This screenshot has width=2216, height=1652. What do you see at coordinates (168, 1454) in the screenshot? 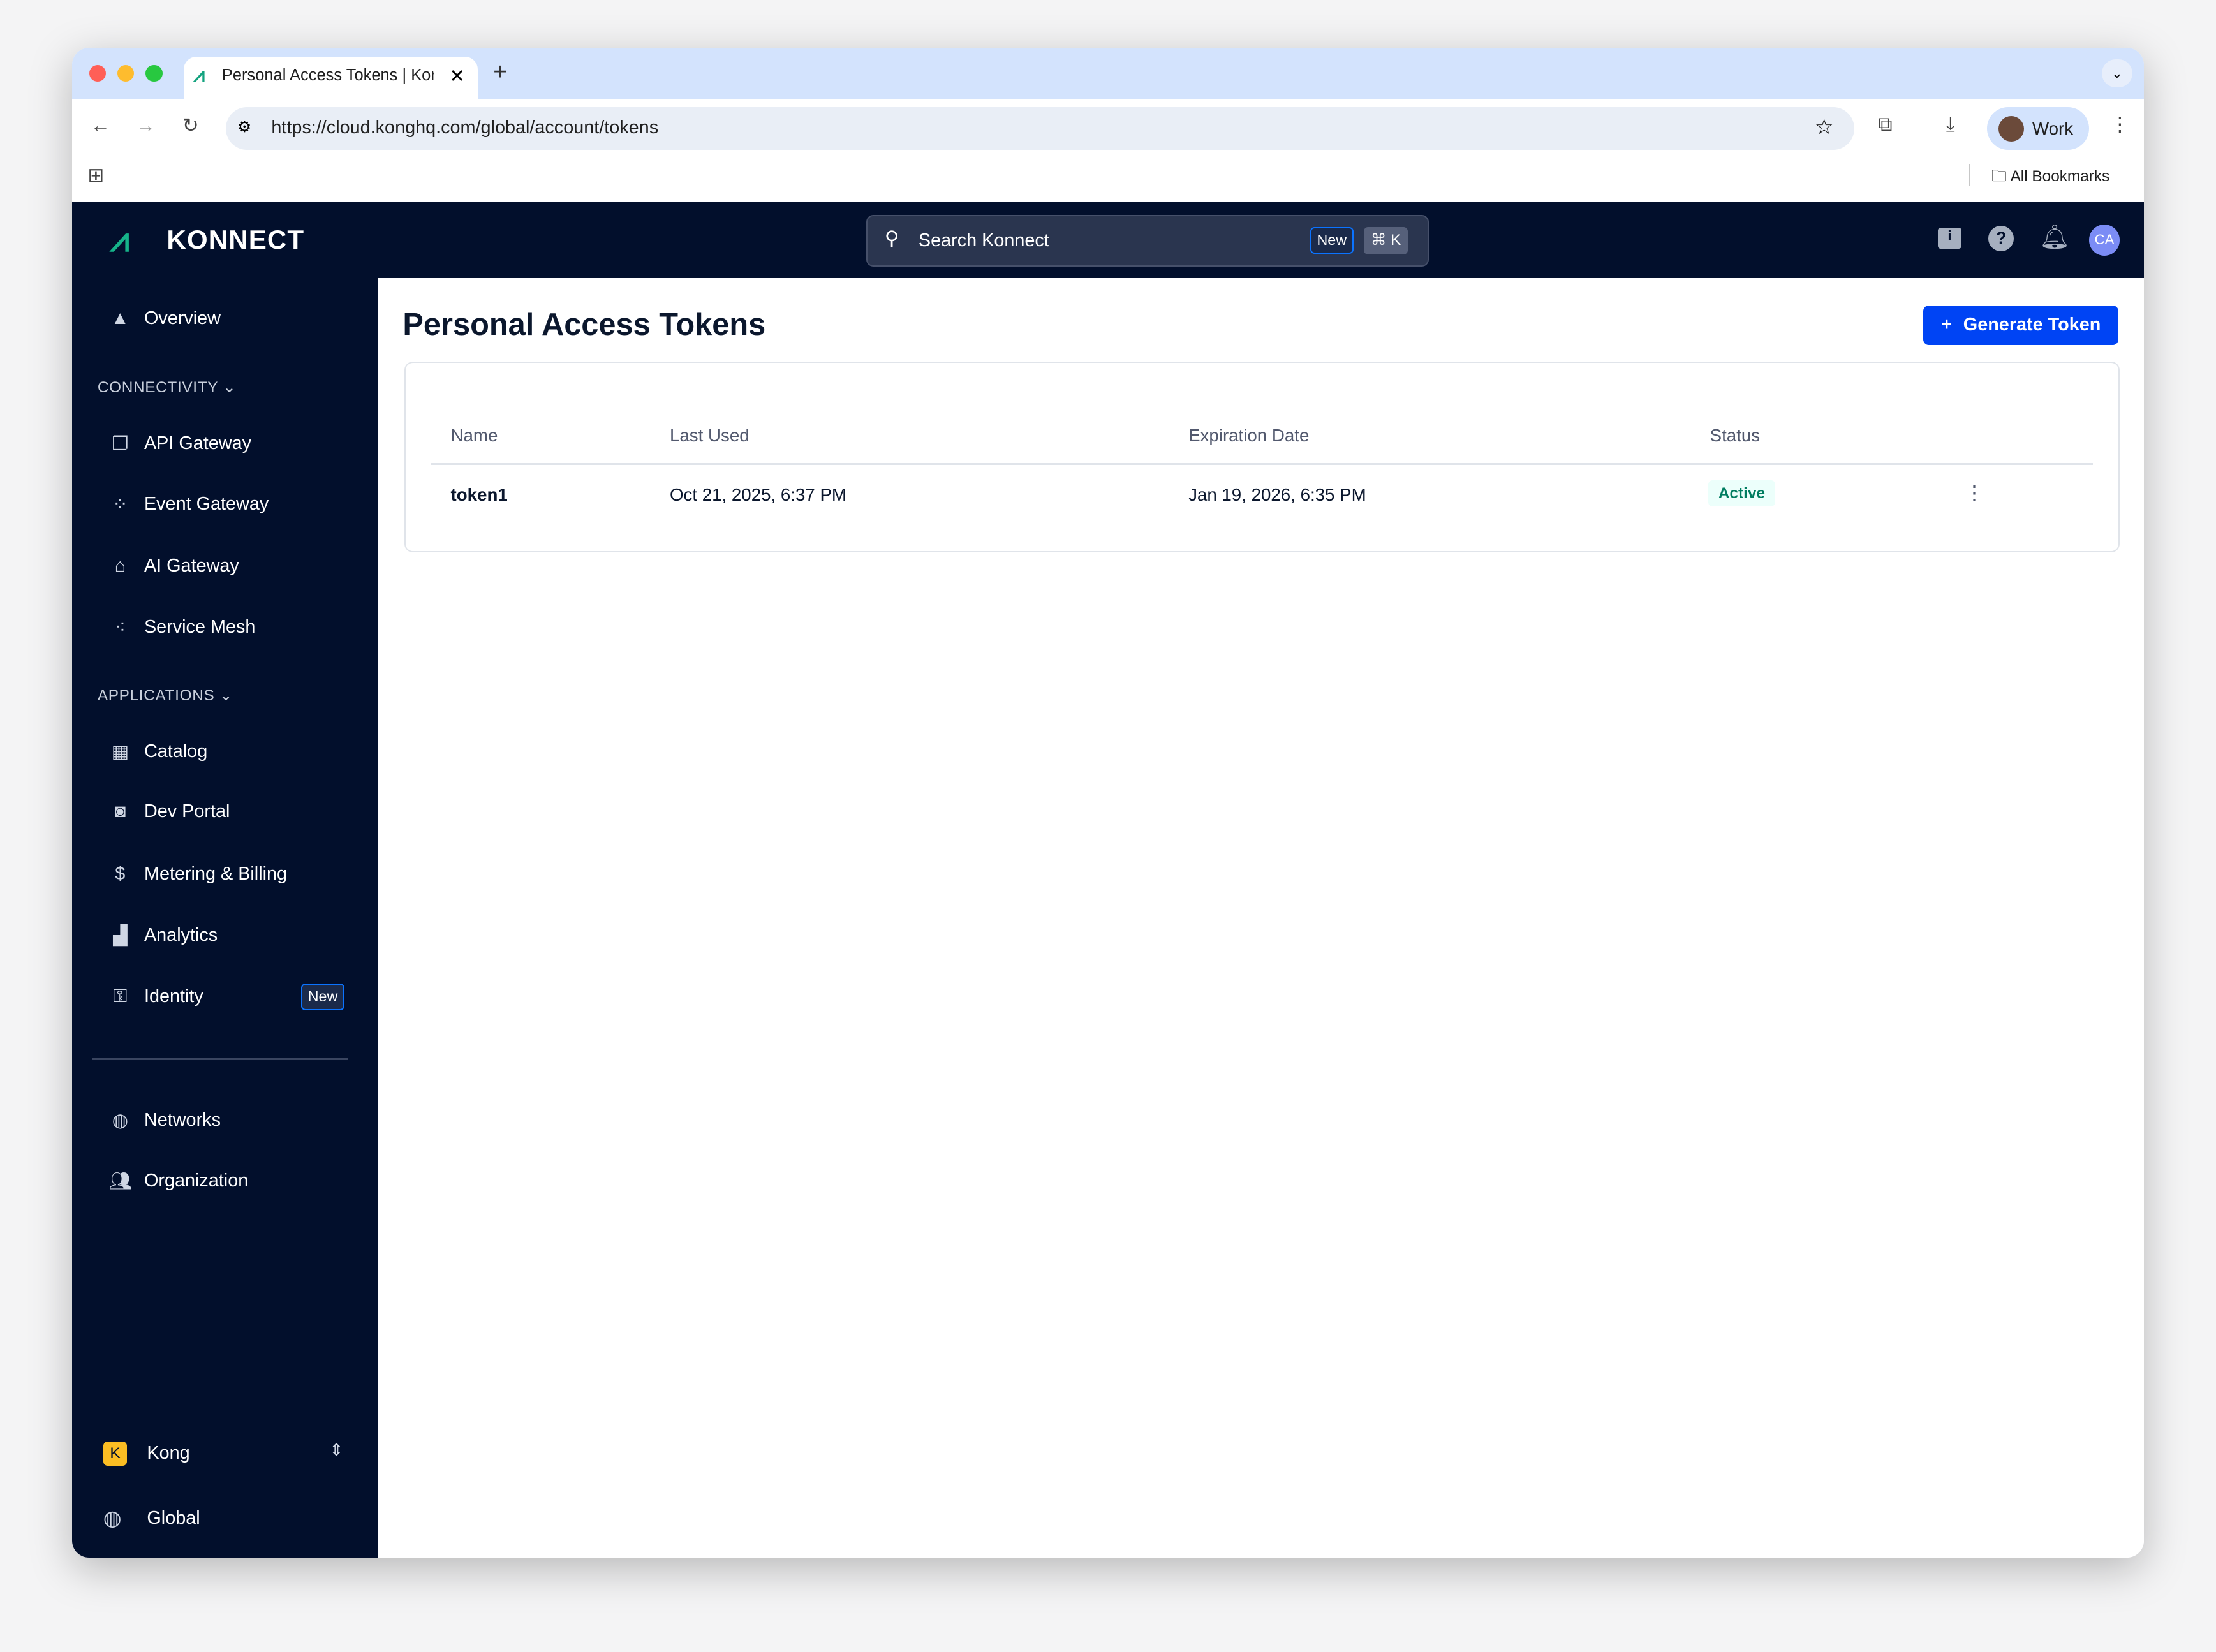
I see `org-name: Kong` at bounding box center [168, 1454].